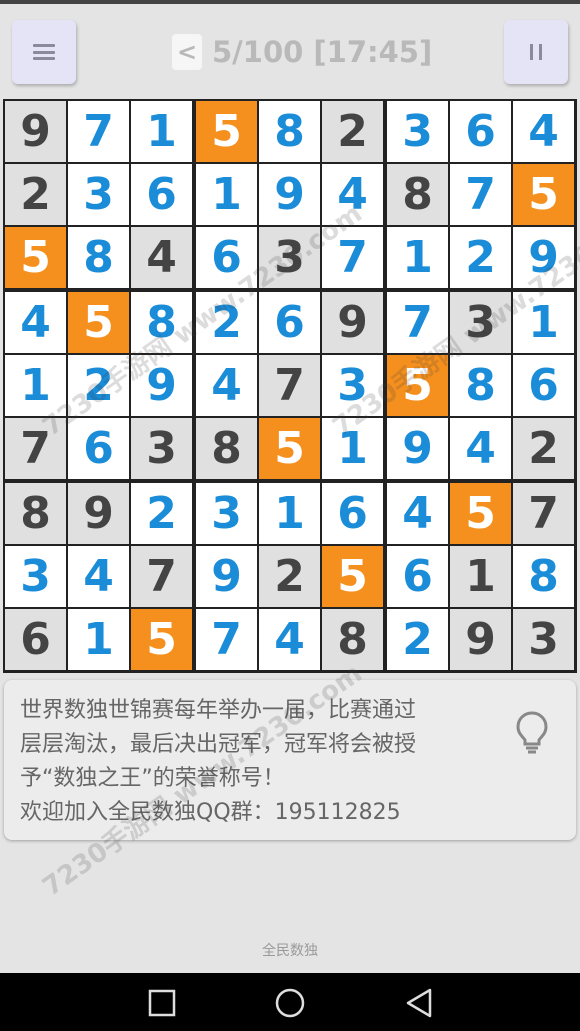 Image resolution: width=580 pixels, height=1031 pixels. I want to click on app-name-footer: 全民数独, so click(290, 951).